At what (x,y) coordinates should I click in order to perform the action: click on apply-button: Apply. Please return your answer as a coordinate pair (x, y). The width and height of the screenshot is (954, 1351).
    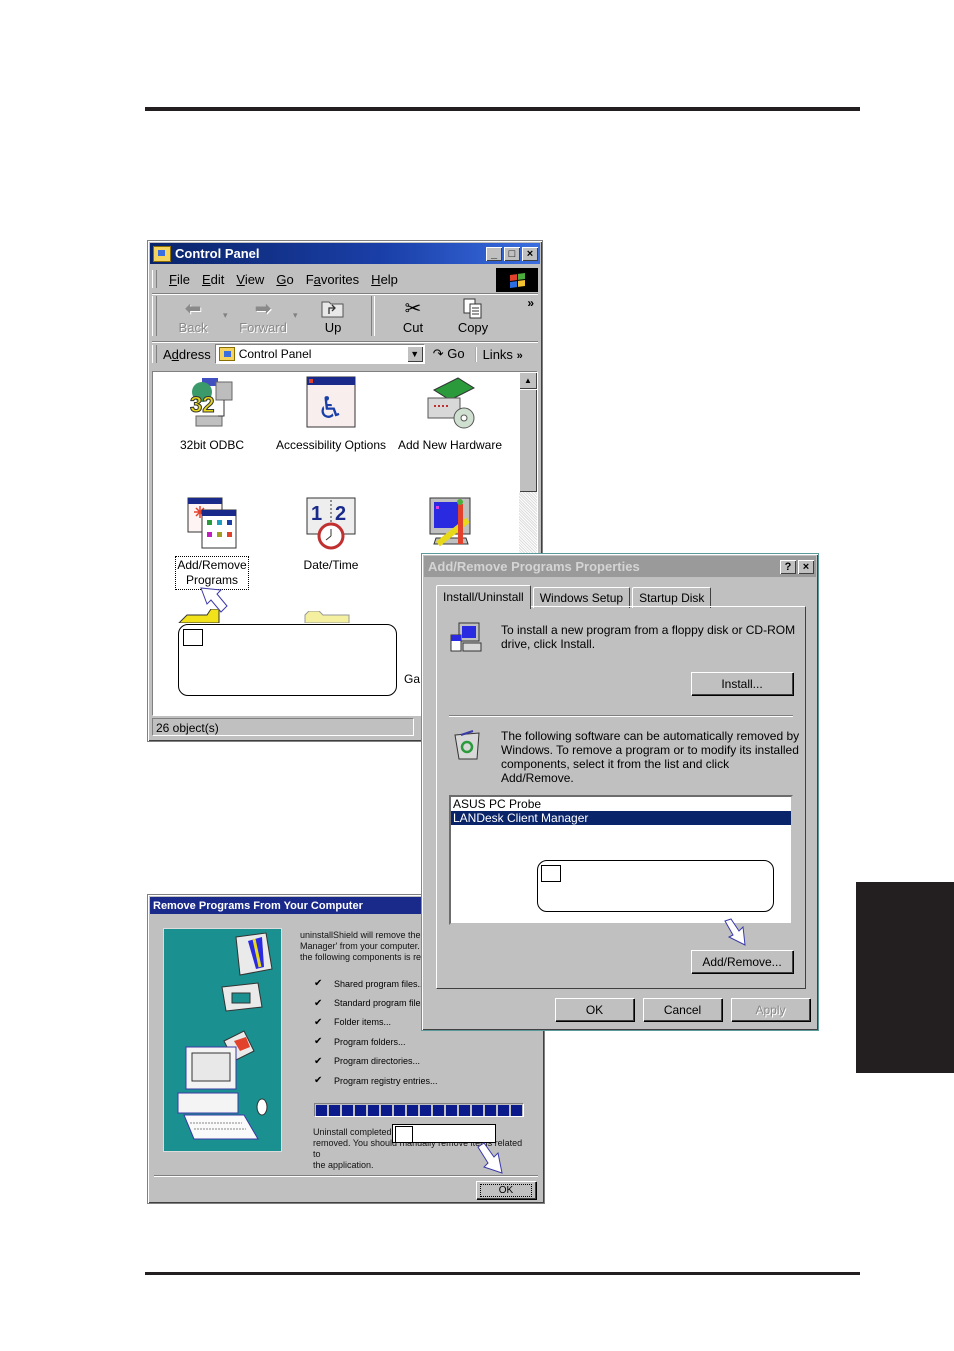
    Looking at the image, I should click on (770, 1009).